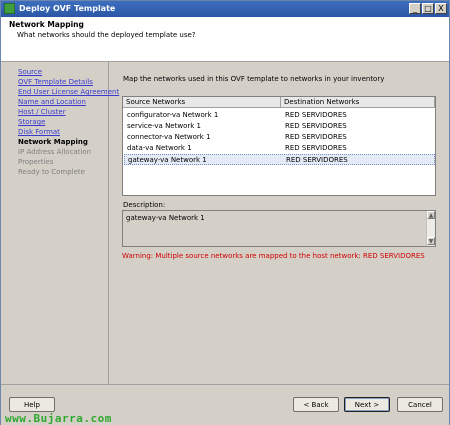  Describe the element at coordinates (316, 404) in the screenshot. I see `back-button: < Back` at that location.